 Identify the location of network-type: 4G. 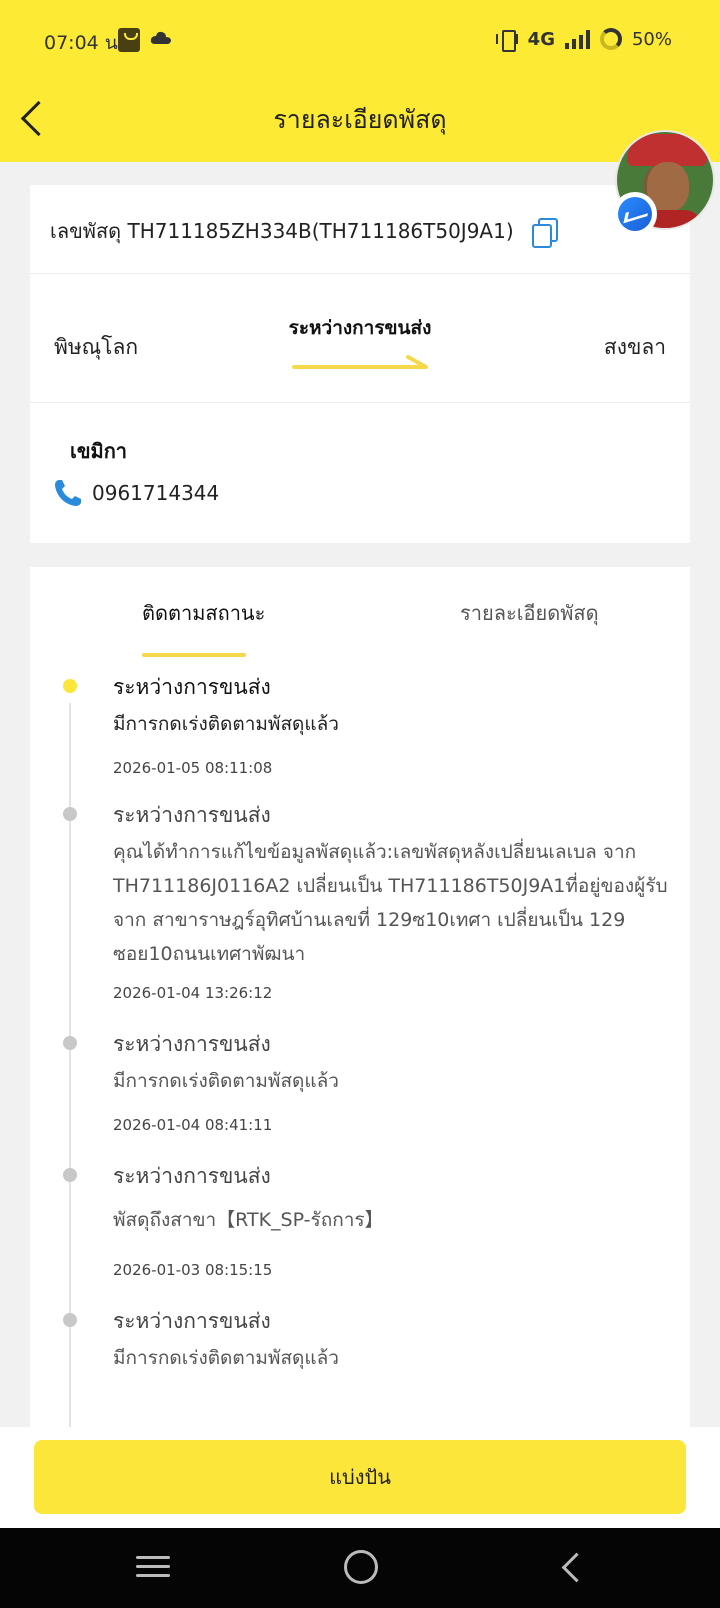
(541, 39).